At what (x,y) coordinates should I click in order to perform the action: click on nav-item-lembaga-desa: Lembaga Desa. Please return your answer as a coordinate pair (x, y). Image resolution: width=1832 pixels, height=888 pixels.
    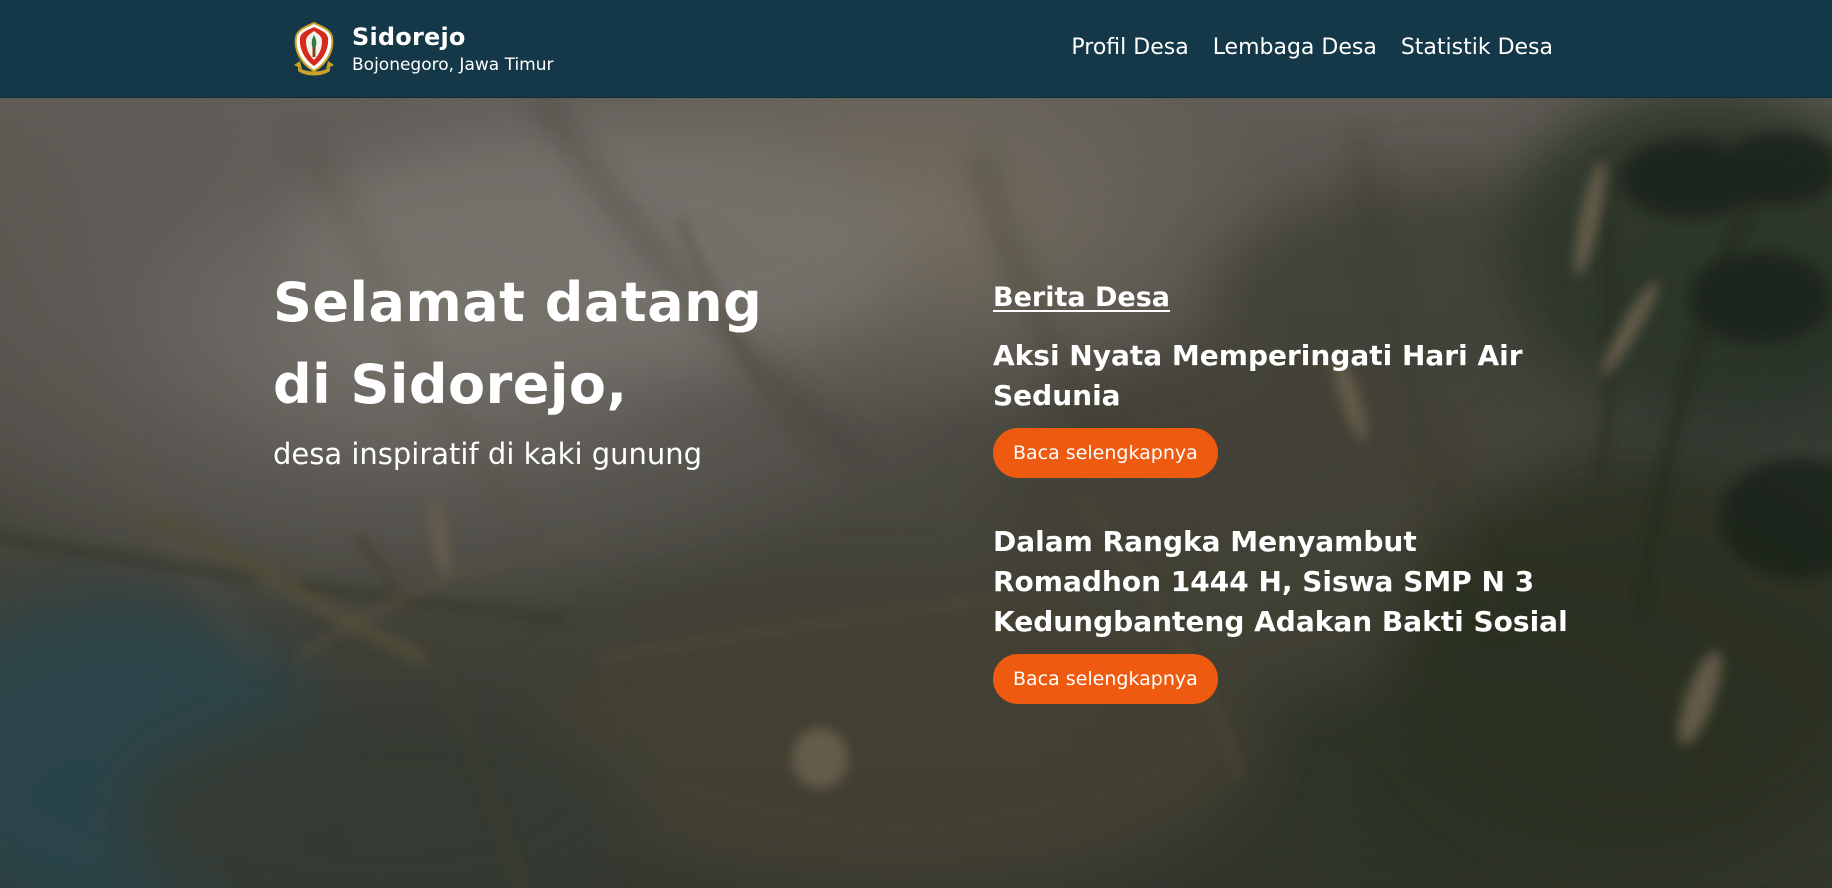
    Looking at the image, I should click on (1295, 48).